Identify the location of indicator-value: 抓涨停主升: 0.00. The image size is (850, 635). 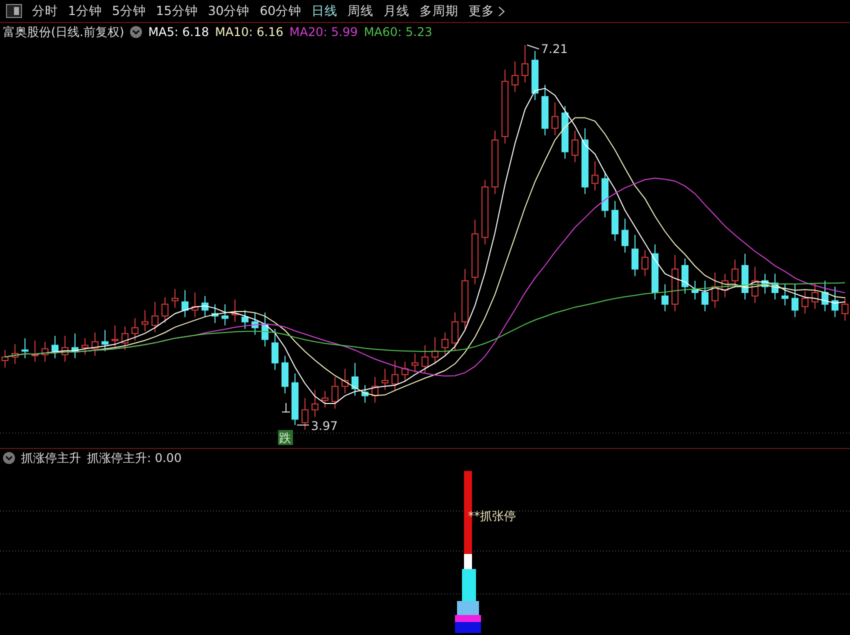
(134, 458).